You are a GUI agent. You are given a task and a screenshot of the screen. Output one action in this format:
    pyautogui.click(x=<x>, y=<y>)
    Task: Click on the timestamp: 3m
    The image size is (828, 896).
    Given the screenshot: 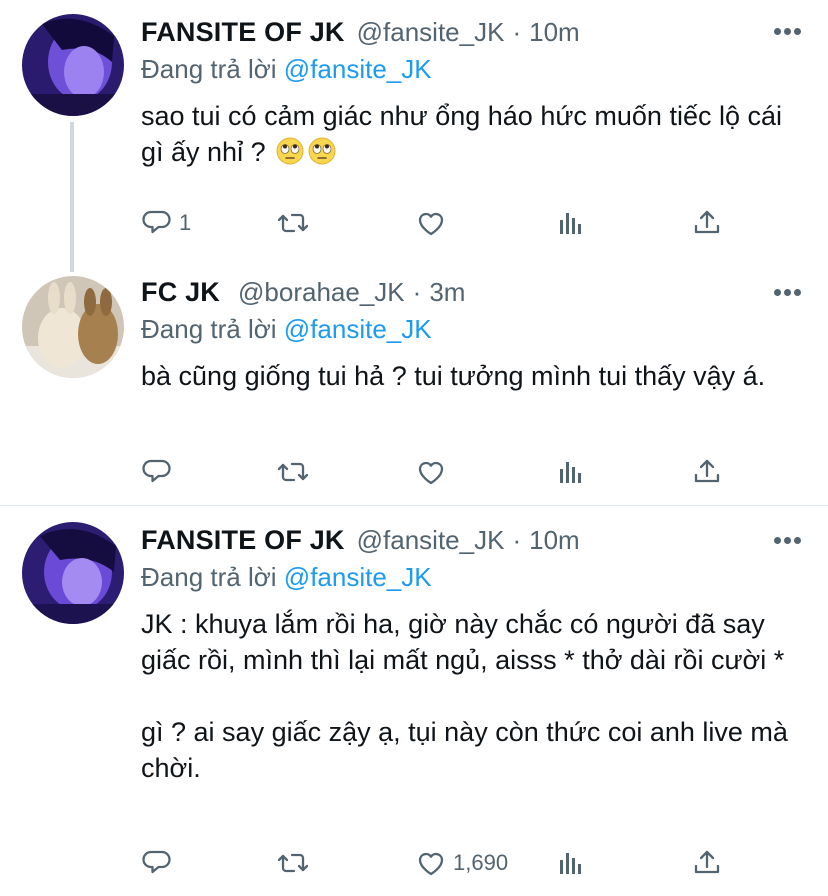 What is the action you would take?
    pyautogui.click(x=447, y=292)
    